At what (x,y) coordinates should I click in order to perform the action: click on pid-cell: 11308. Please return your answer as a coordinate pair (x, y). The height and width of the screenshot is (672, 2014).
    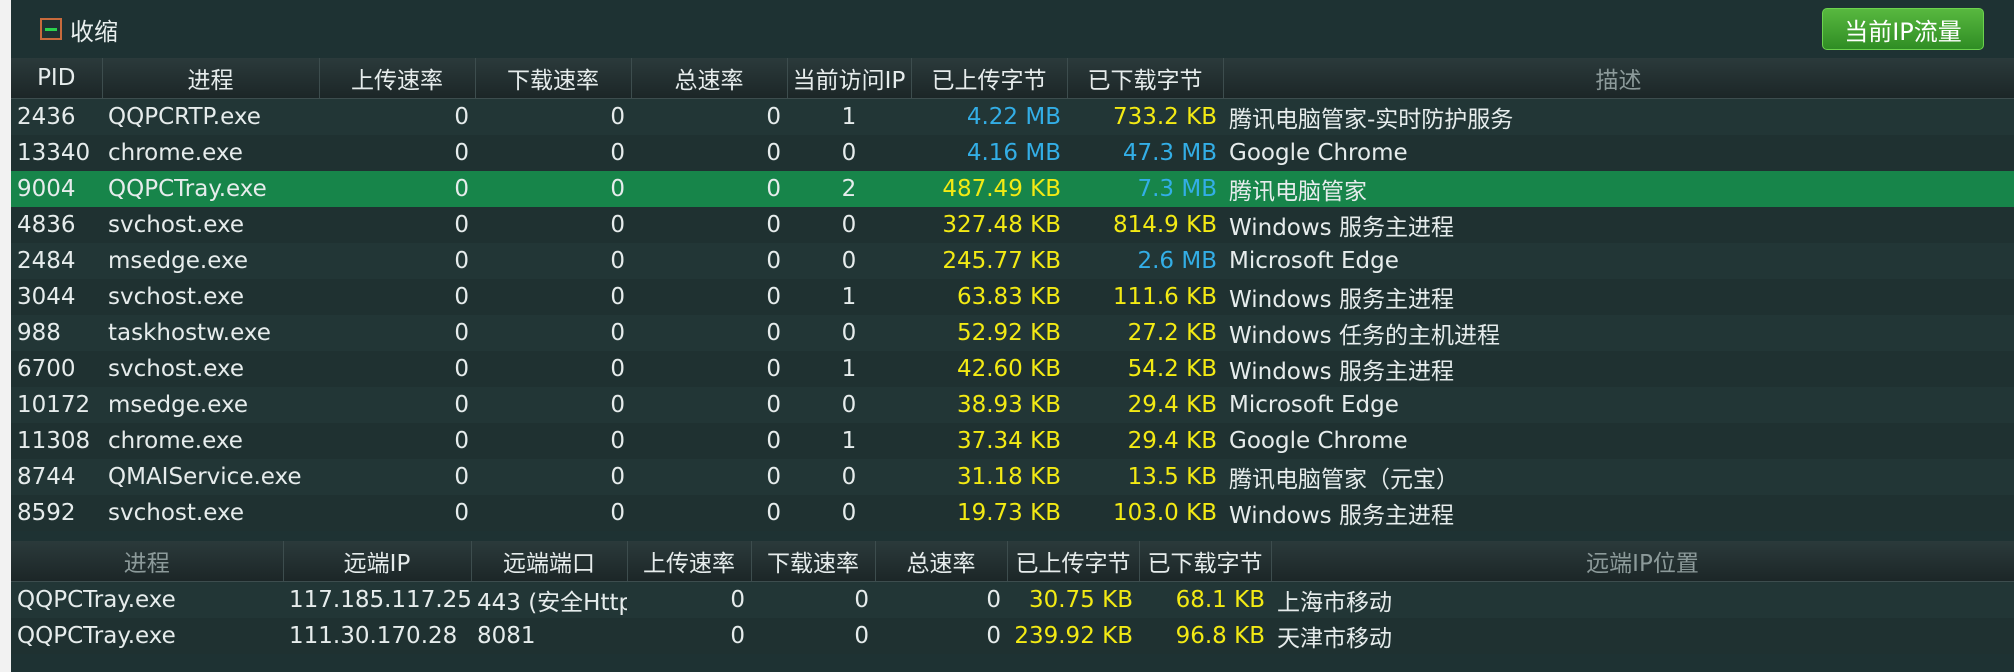
    Looking at the image, I should click on (56, 441).